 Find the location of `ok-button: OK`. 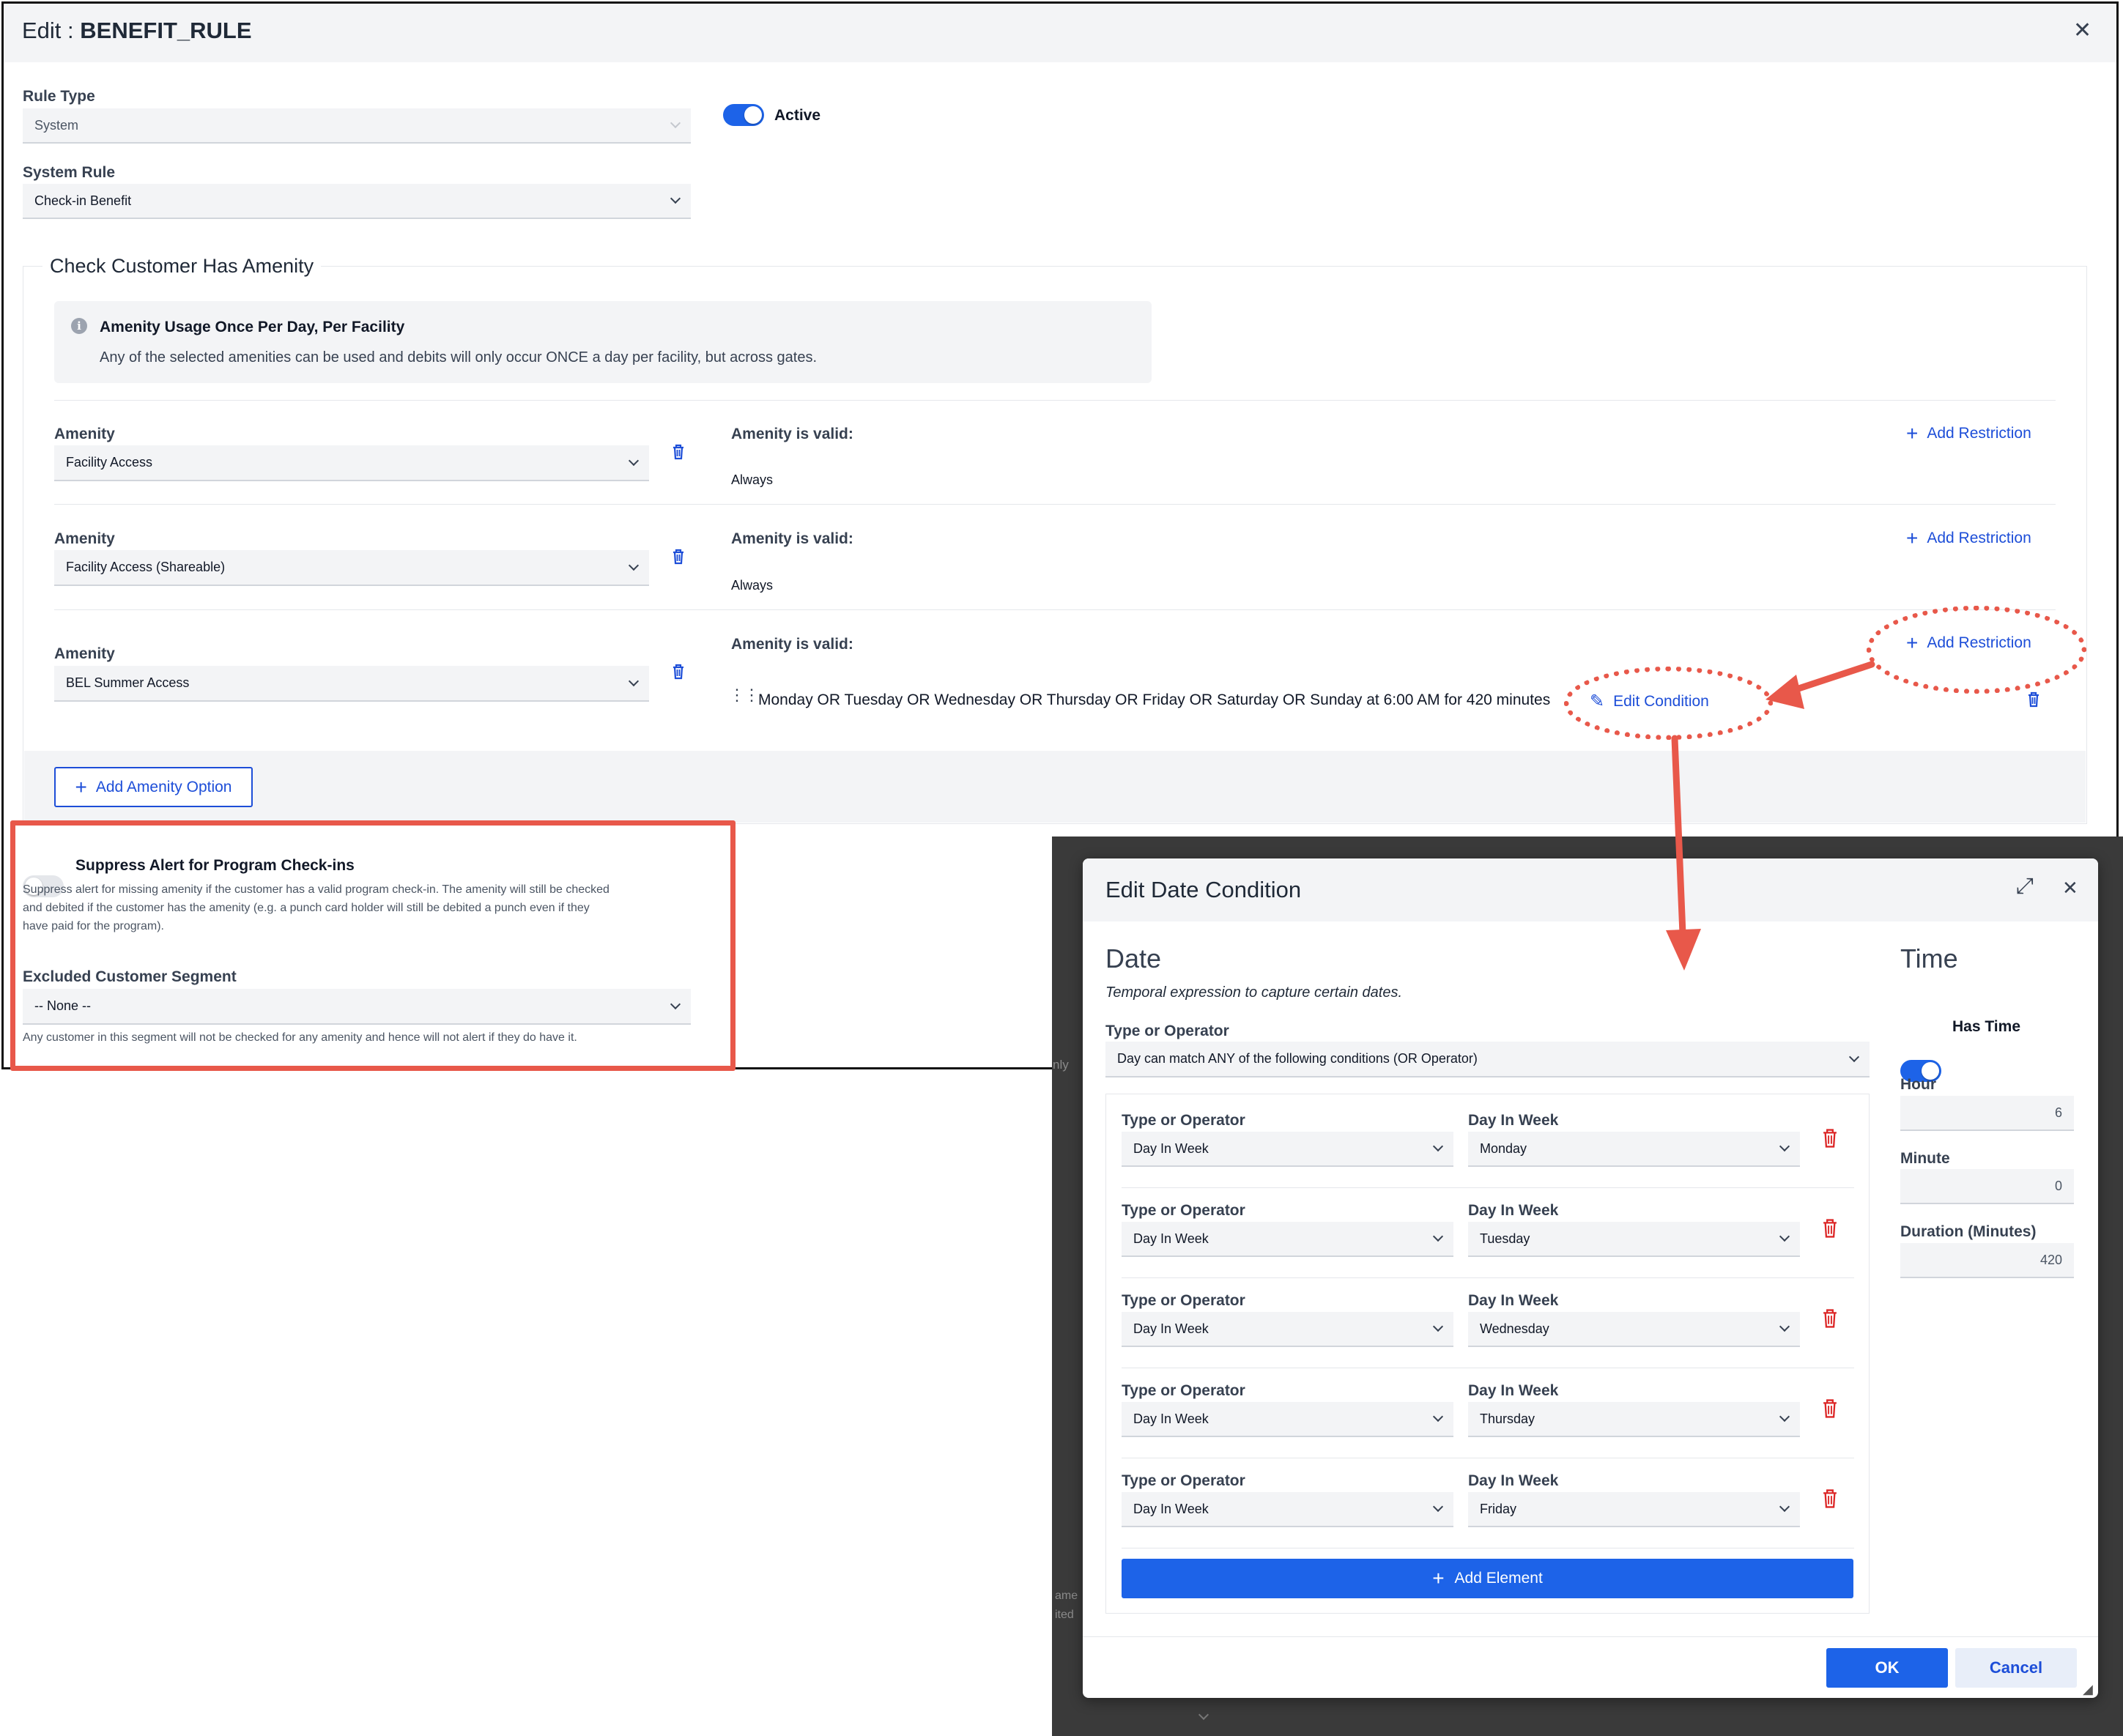

ok-button: OK is located at coordinates (1887, 1668).